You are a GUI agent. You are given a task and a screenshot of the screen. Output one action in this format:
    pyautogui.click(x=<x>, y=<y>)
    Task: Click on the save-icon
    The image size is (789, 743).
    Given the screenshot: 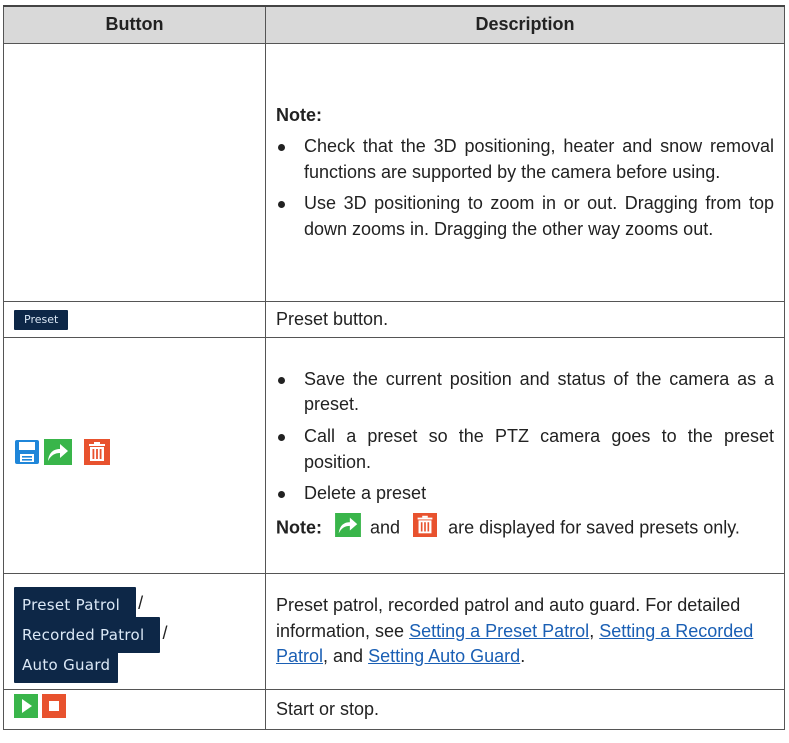 What is the action you would take?
    pyautogui.click(x=27, y=456)
    